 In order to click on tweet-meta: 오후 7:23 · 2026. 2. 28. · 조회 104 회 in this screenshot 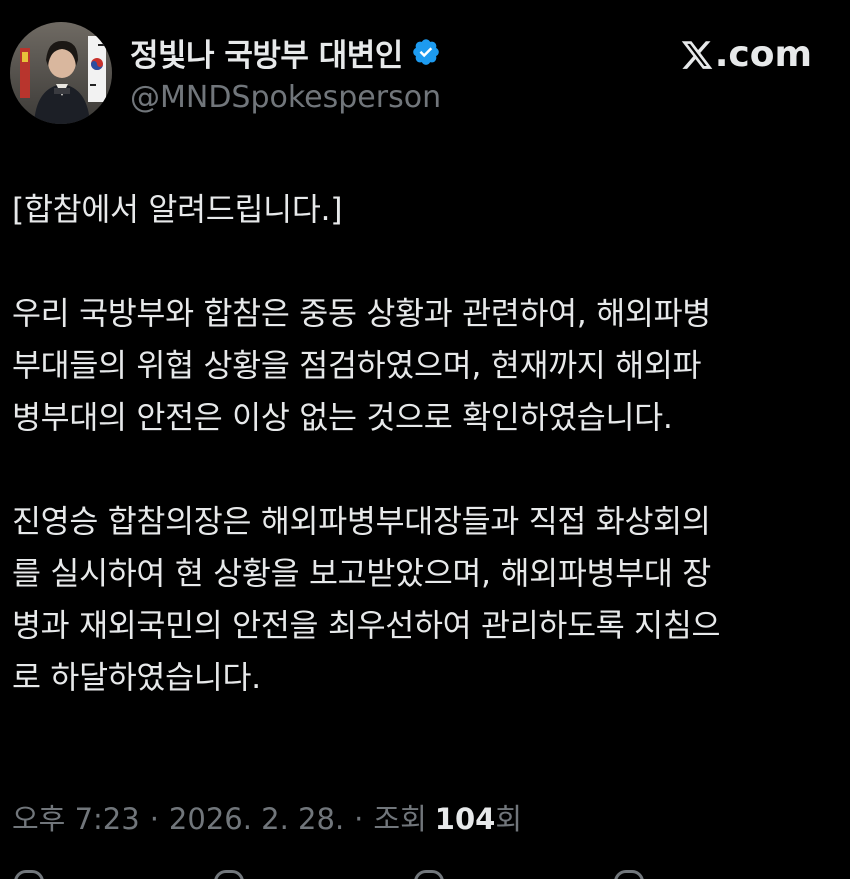, I will do `click(267, 817)`.